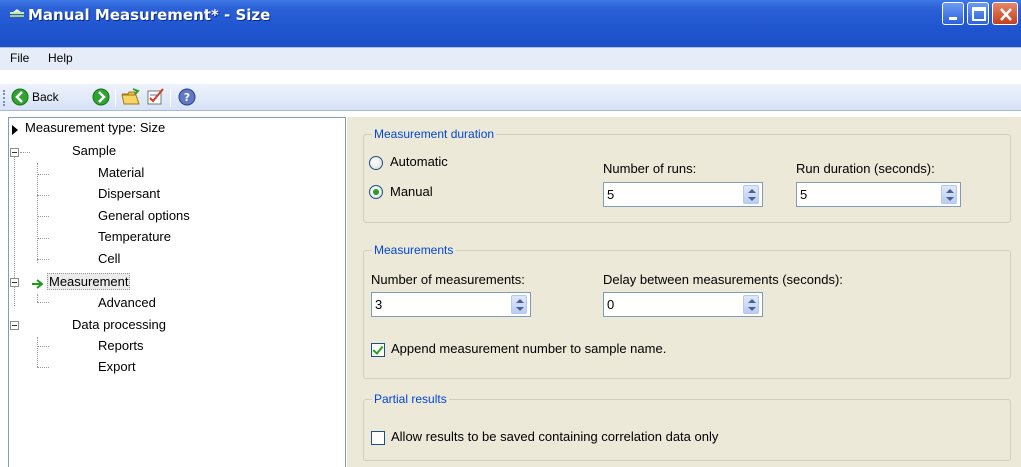 The image size is (1021, 467). Describe the element at coordinates (121, 346) in the screenshot. I see `tree-item-reports: Reports` at that location.